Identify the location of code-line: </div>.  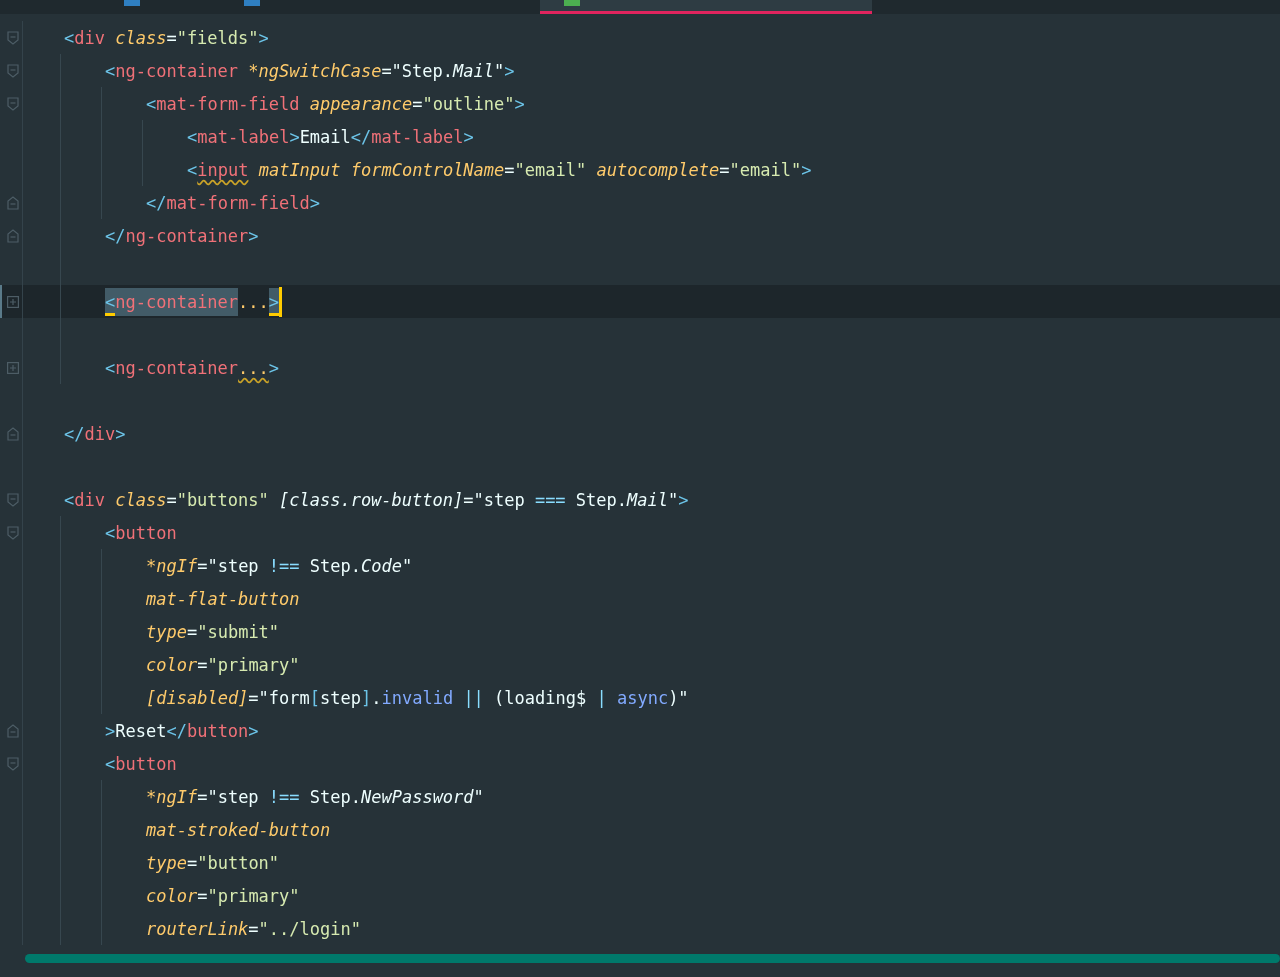
(95, 434).